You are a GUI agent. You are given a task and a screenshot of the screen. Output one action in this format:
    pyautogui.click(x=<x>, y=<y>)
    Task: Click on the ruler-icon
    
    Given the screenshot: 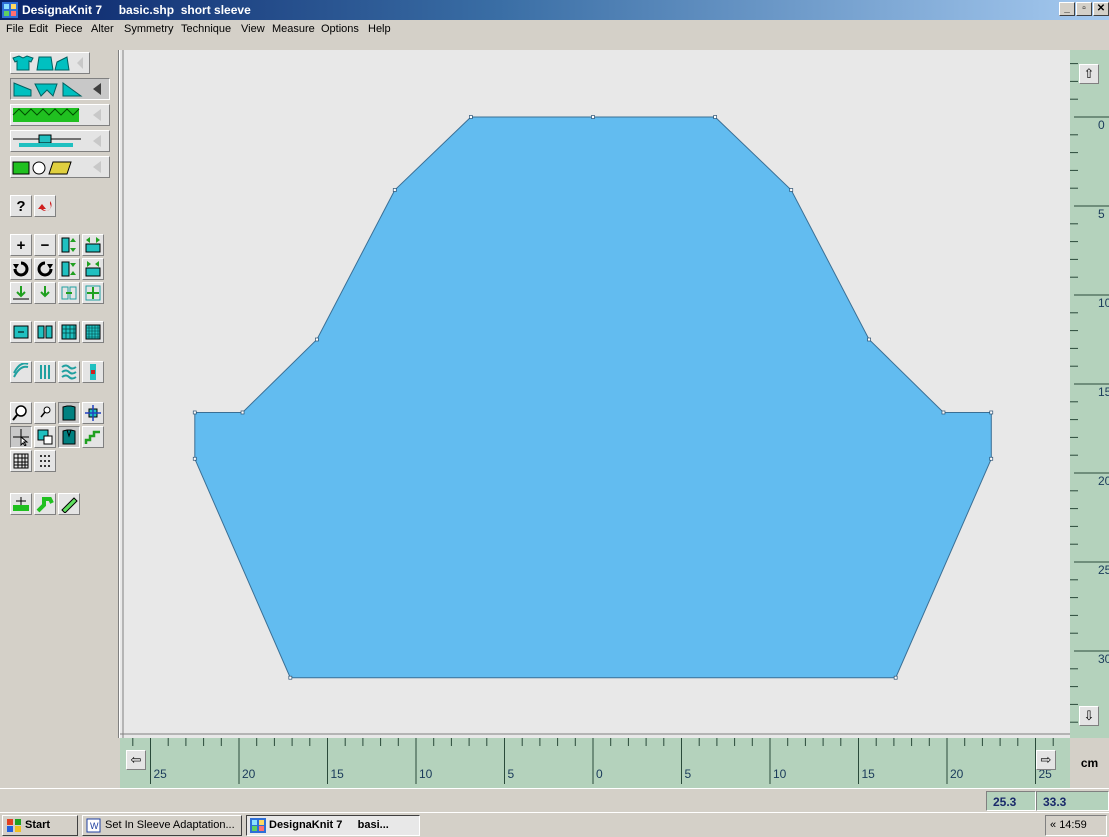 What is the action you would take?
    pyautogui.click(x=69, y=505)
    